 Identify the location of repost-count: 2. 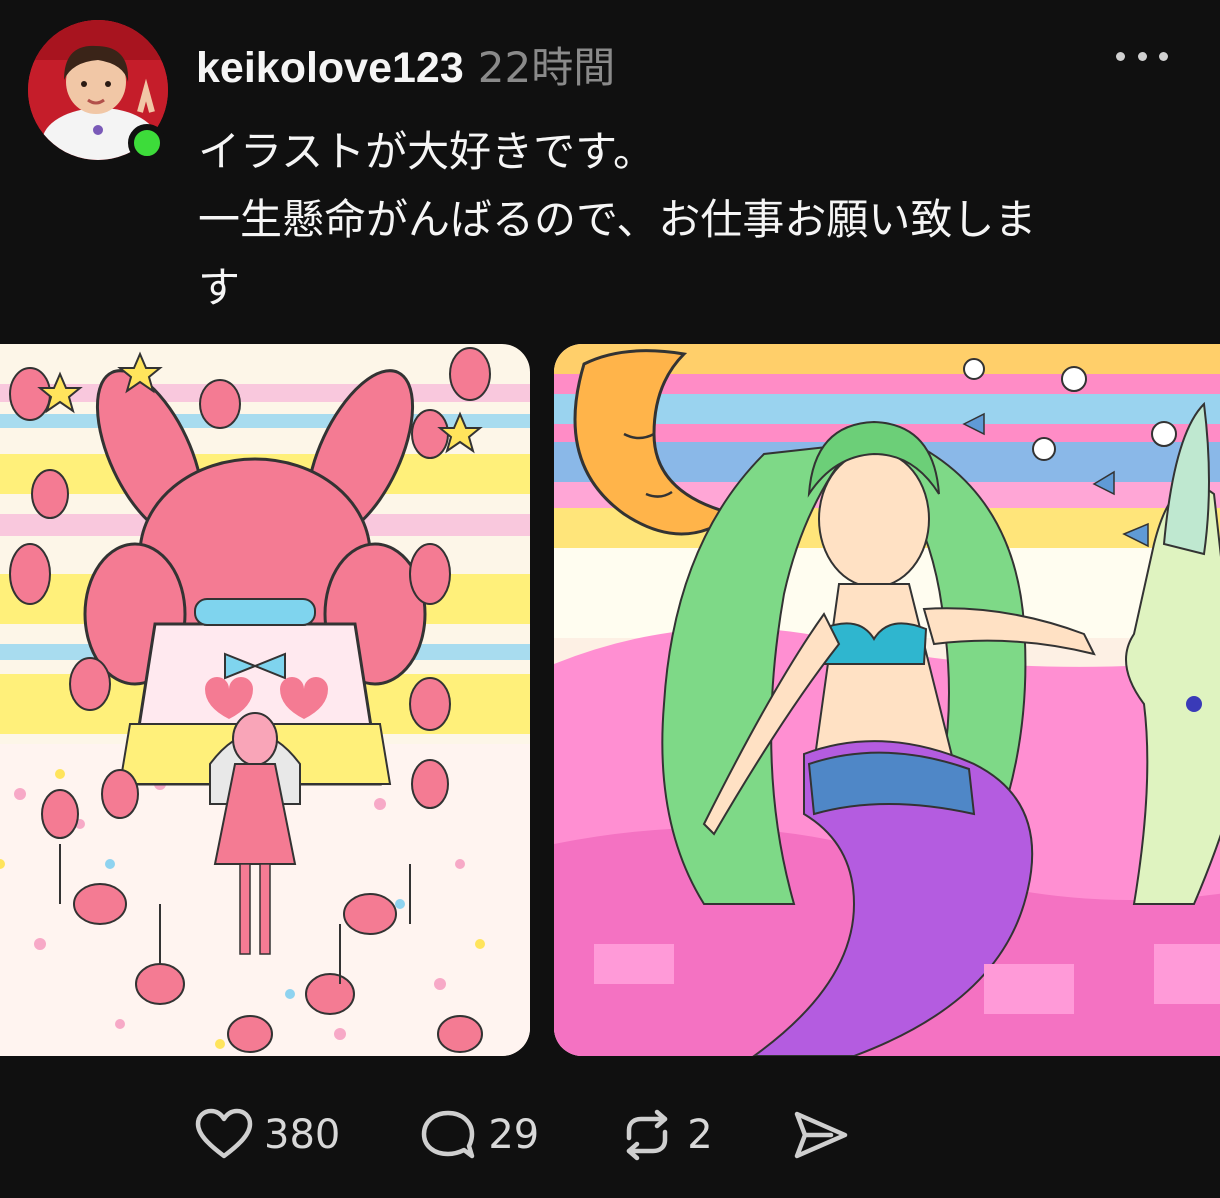
(700, 1135).